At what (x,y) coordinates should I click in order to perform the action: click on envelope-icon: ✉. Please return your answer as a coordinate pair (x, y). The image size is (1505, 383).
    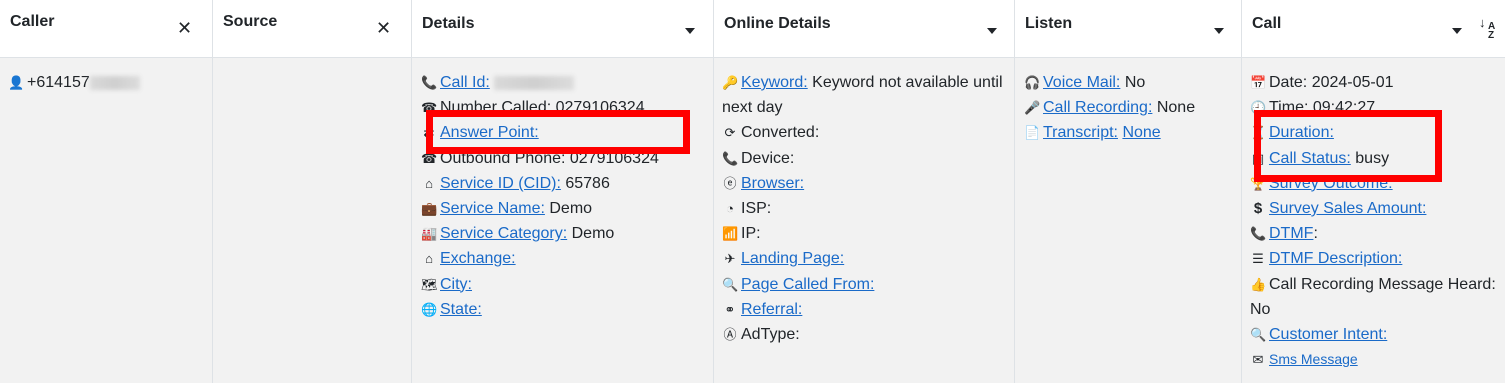
    Looking at the image, I should click on (1258, 360).